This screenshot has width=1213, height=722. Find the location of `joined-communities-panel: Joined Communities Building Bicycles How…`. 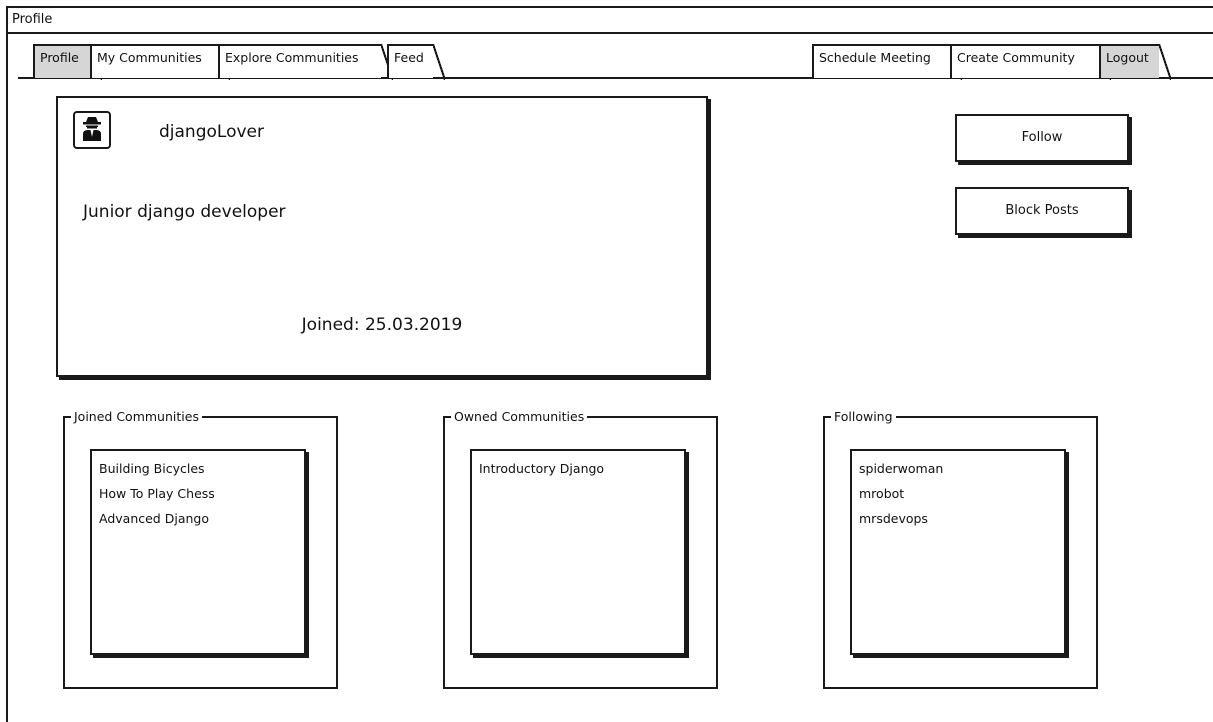

joined-communities-panel: Joined Communities Building Bicycles How… is located at coordinates (200, 548).